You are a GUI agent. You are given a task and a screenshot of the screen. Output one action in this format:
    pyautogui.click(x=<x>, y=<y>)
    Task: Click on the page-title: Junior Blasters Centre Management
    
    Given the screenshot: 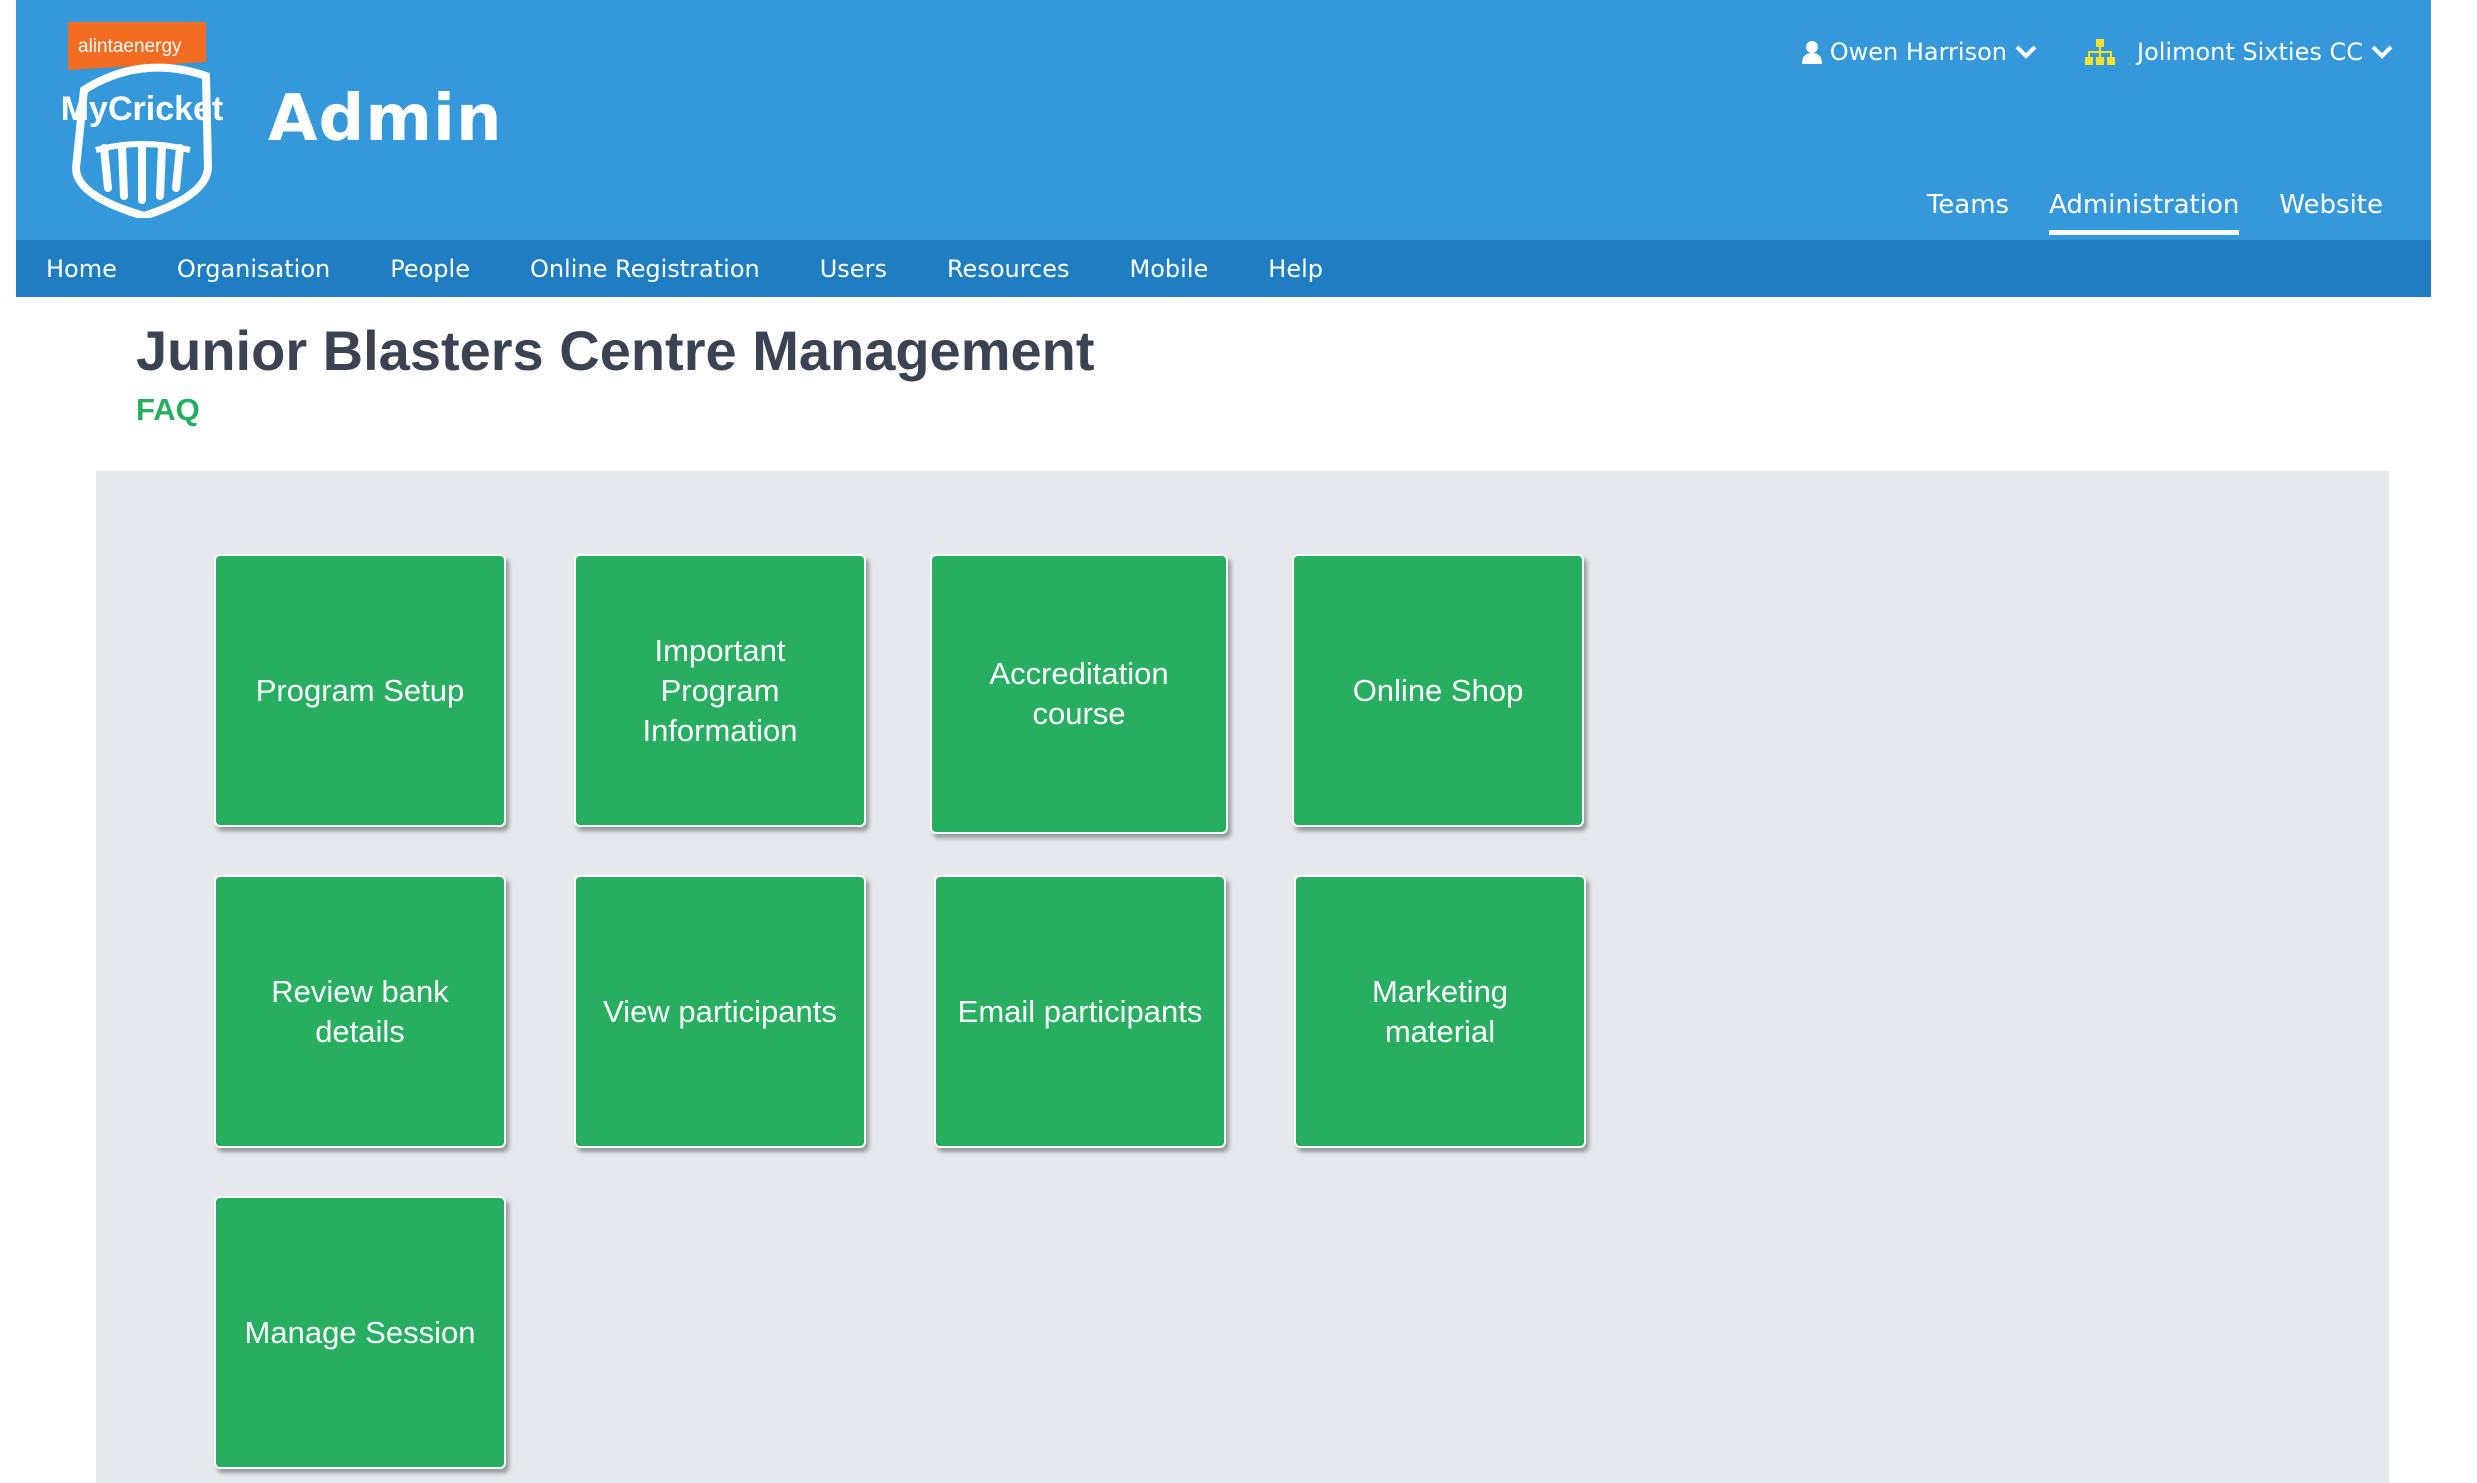 What is the action you would take?
    pyautogui.click(x=615, y=350)
    